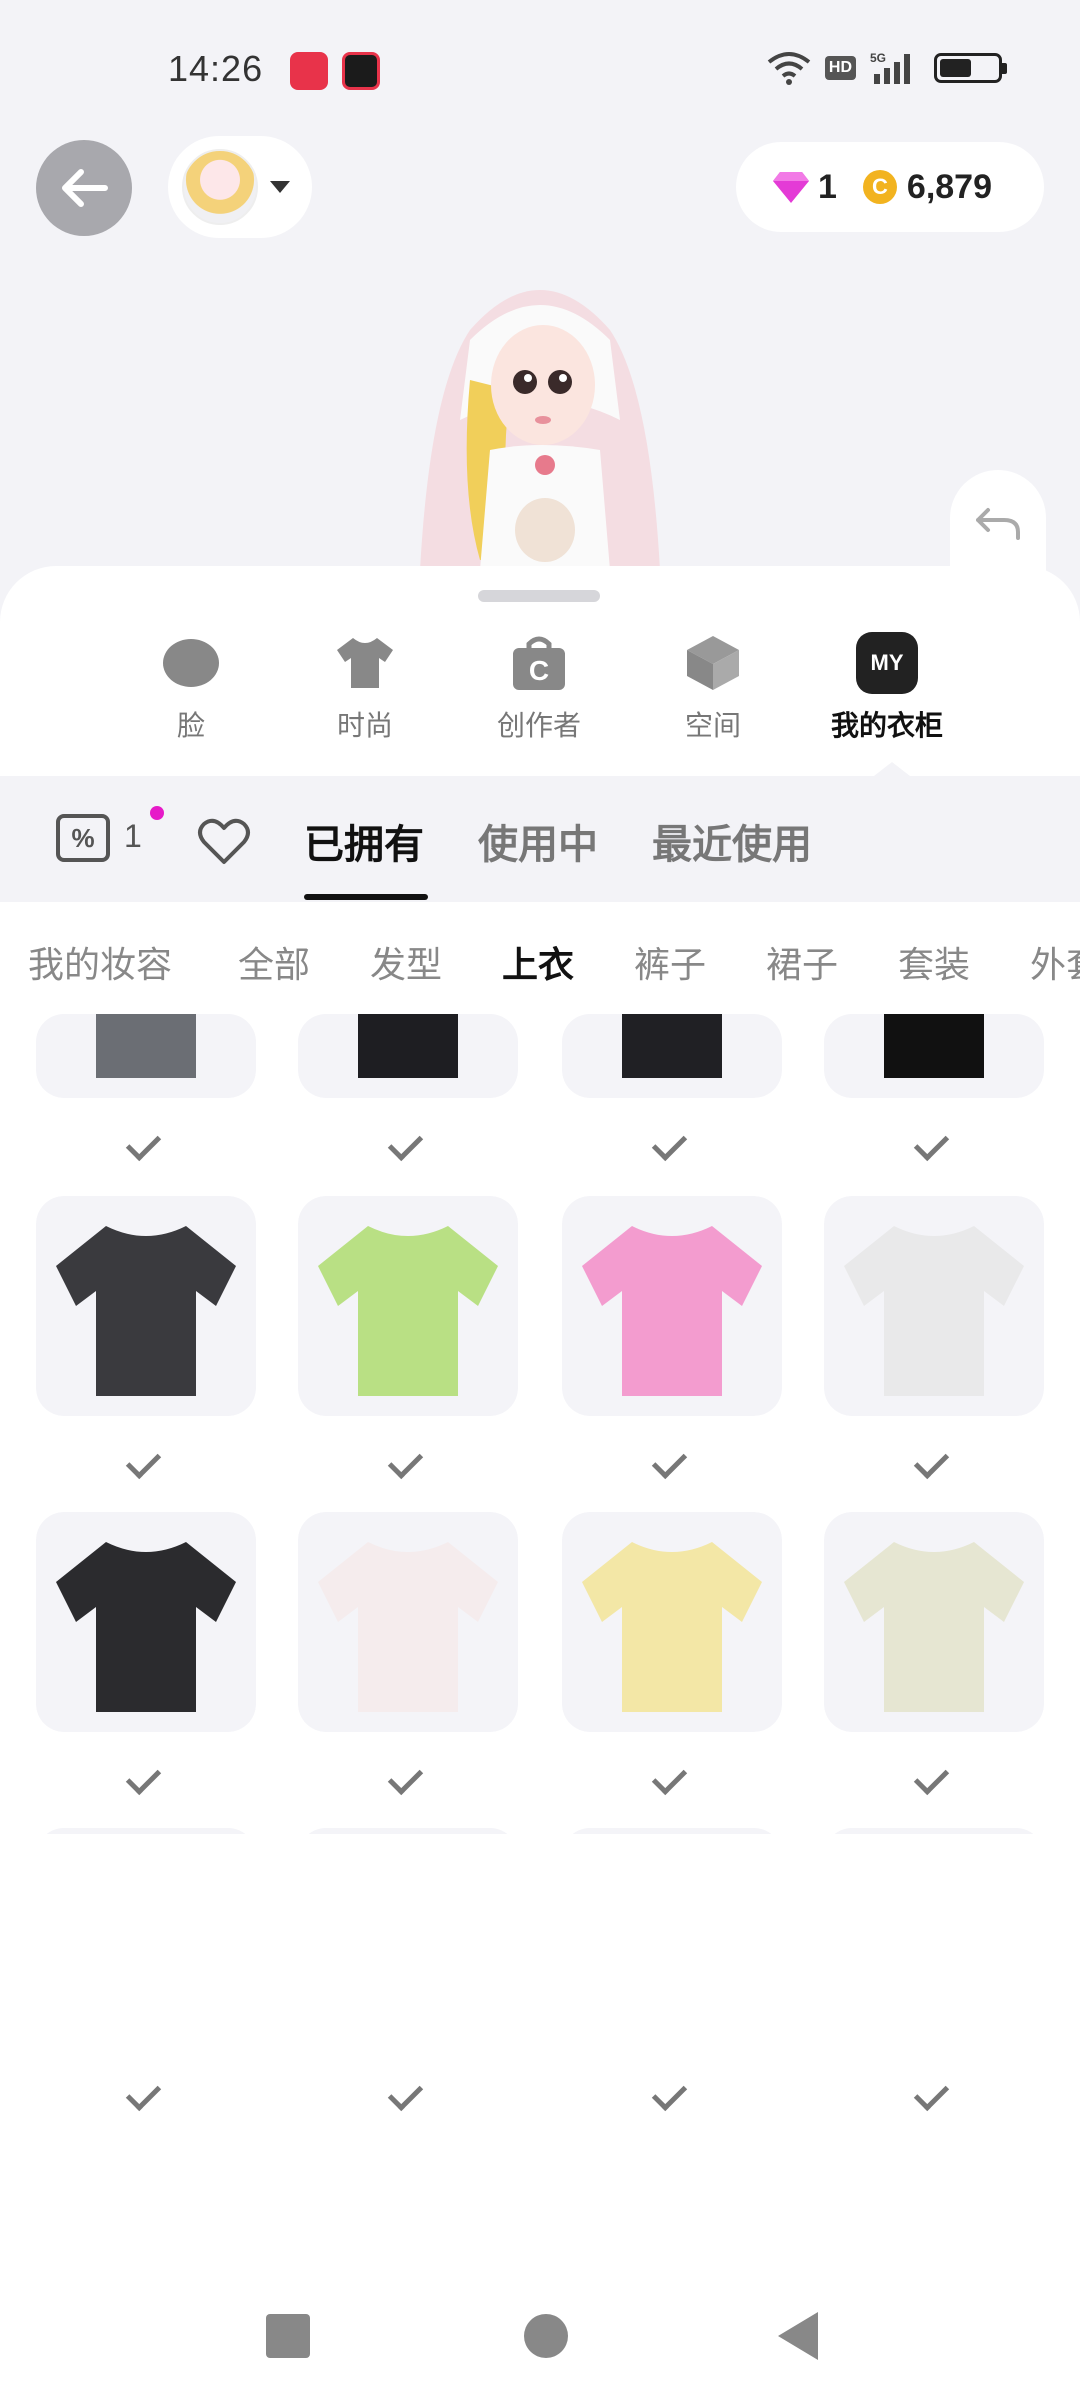 The width and height of the screenshot is (1080, 2400). What do you see at coordinates (274, 962) in the screenshot?
I see `subcat-all: 全部` at bounding box center [274, 962].